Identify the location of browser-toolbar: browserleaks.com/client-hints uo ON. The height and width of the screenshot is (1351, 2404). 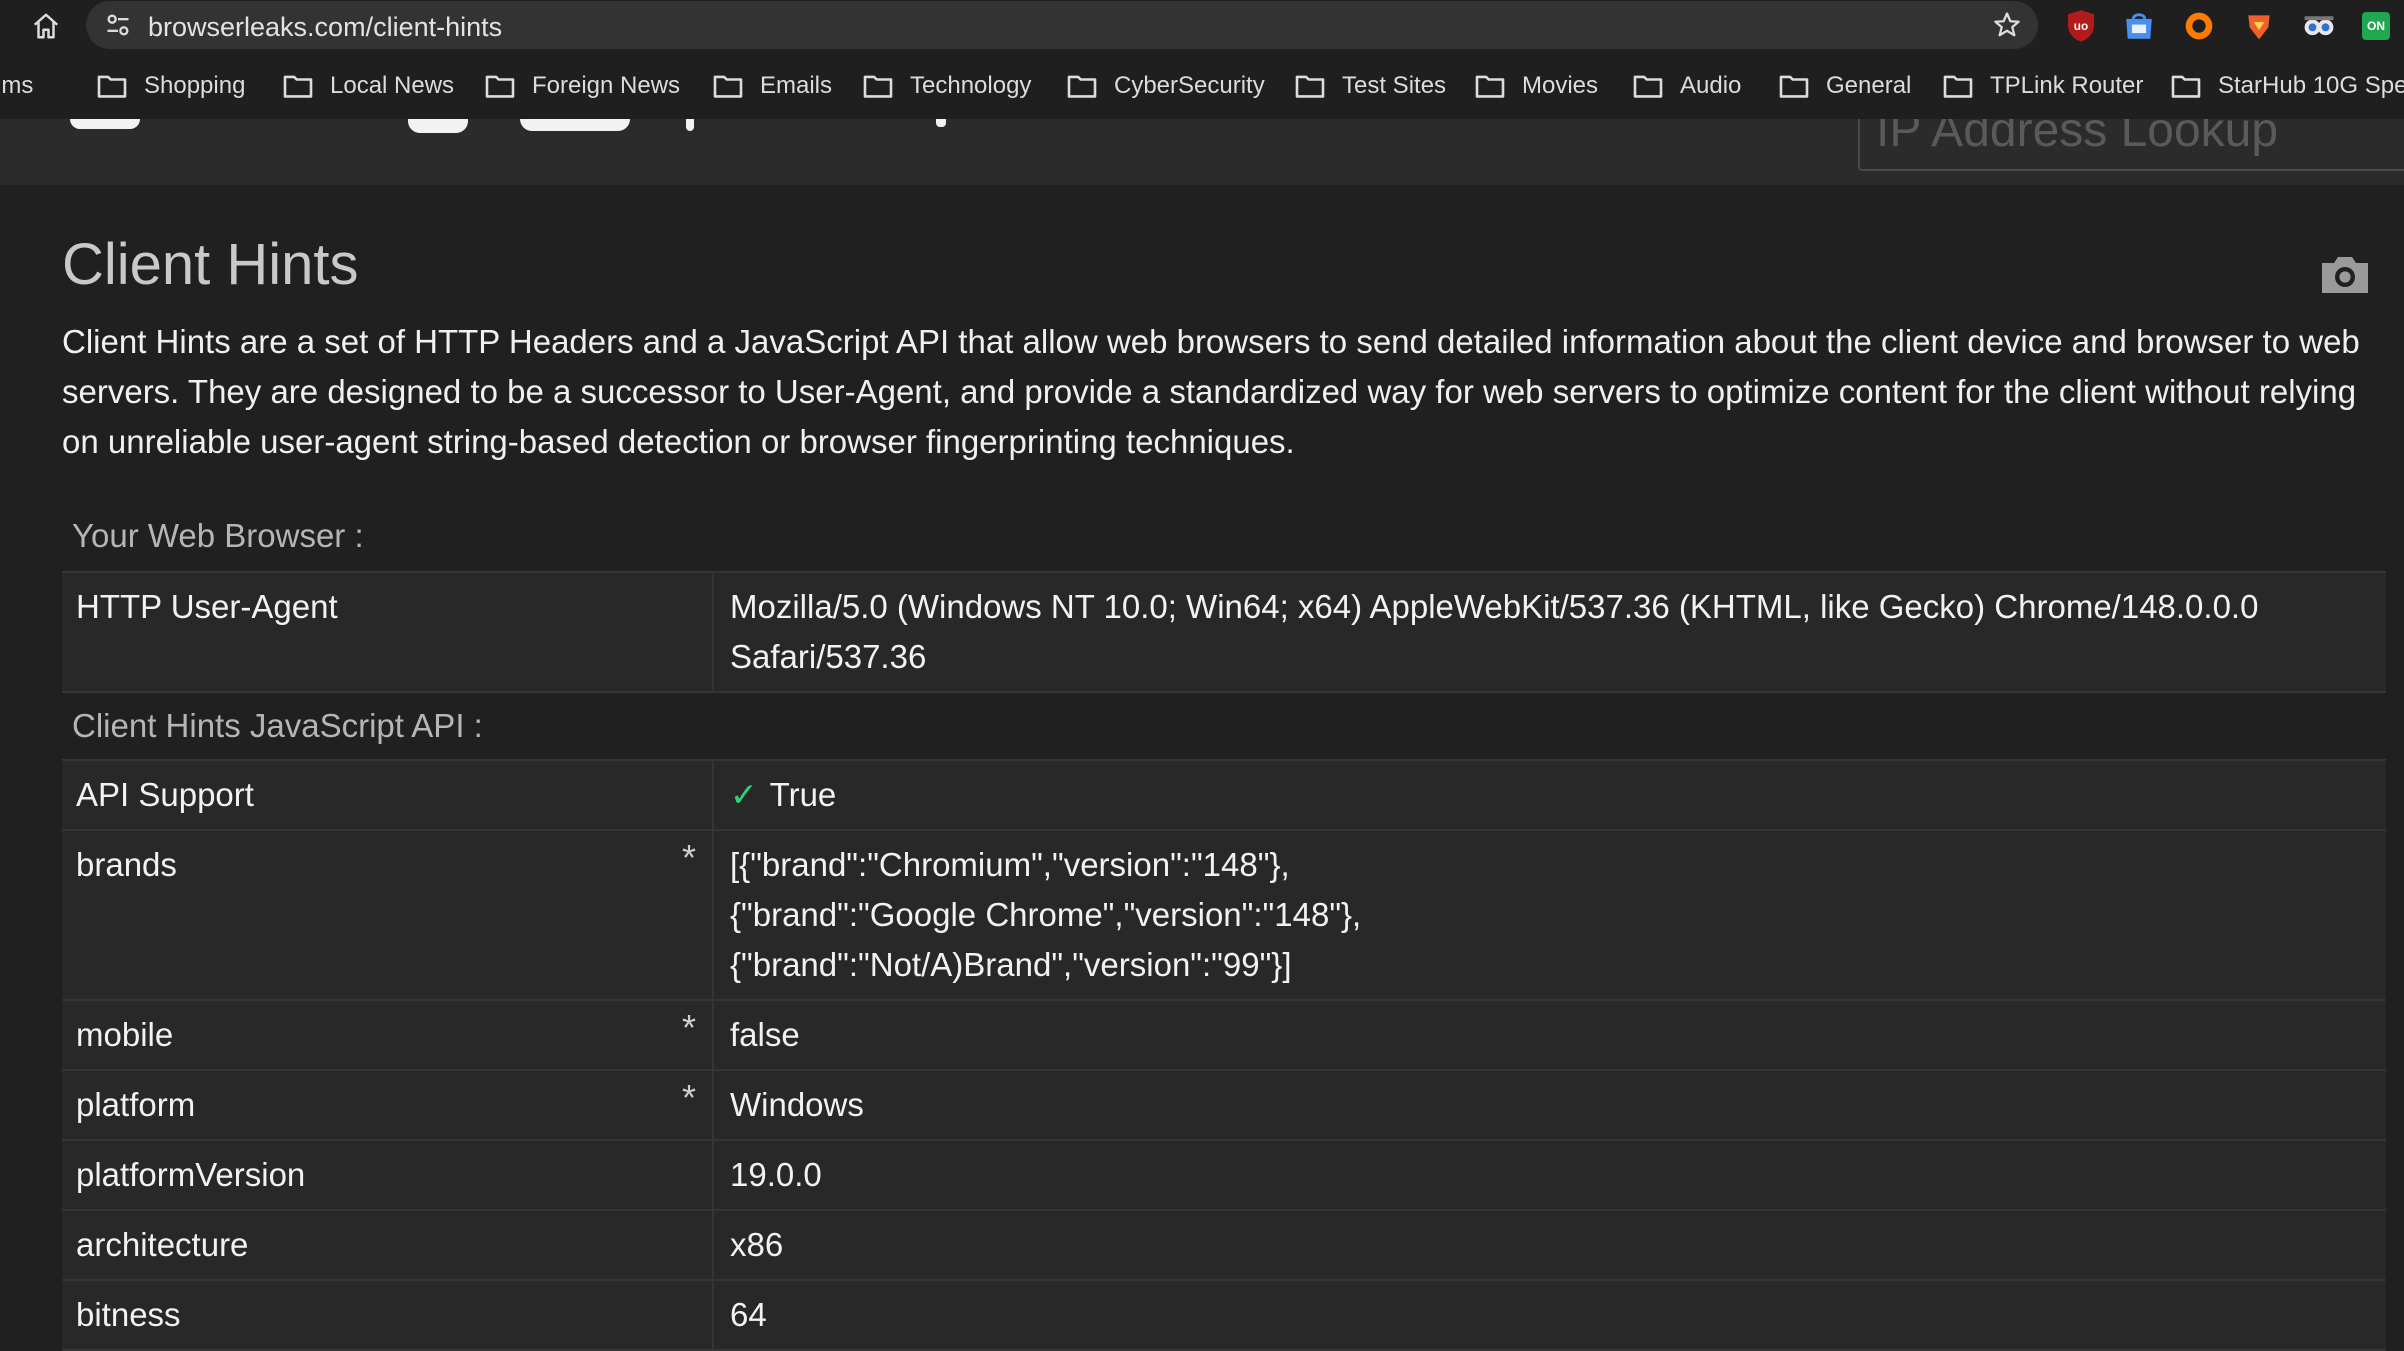
(1202, 26).